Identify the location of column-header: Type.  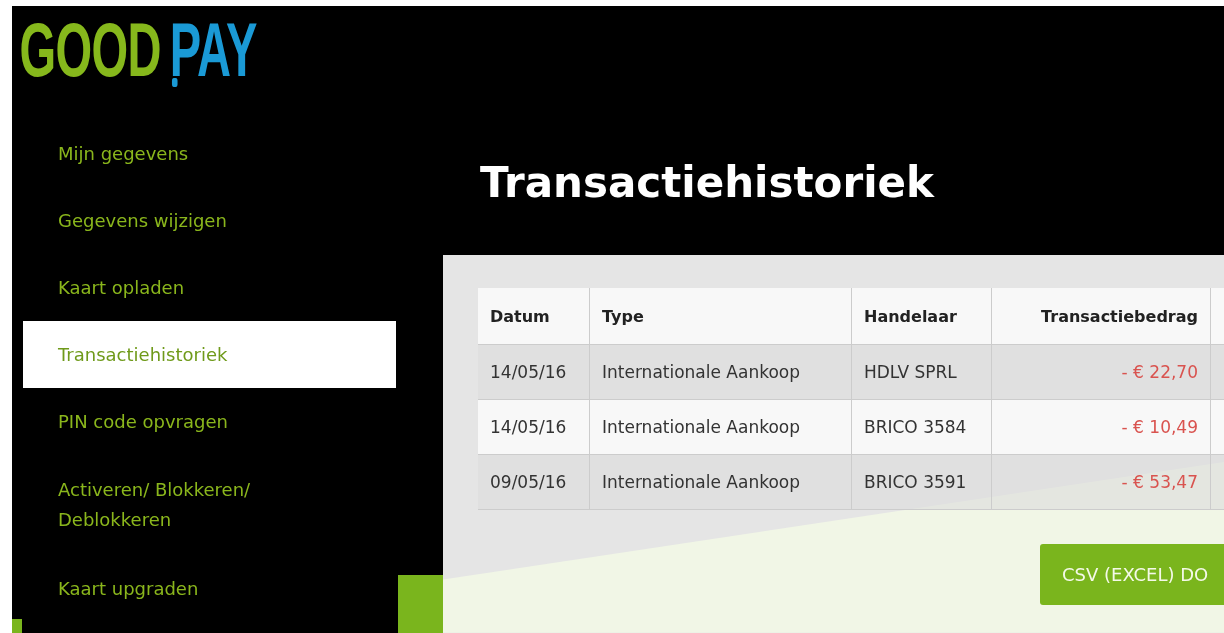
(720, 316).